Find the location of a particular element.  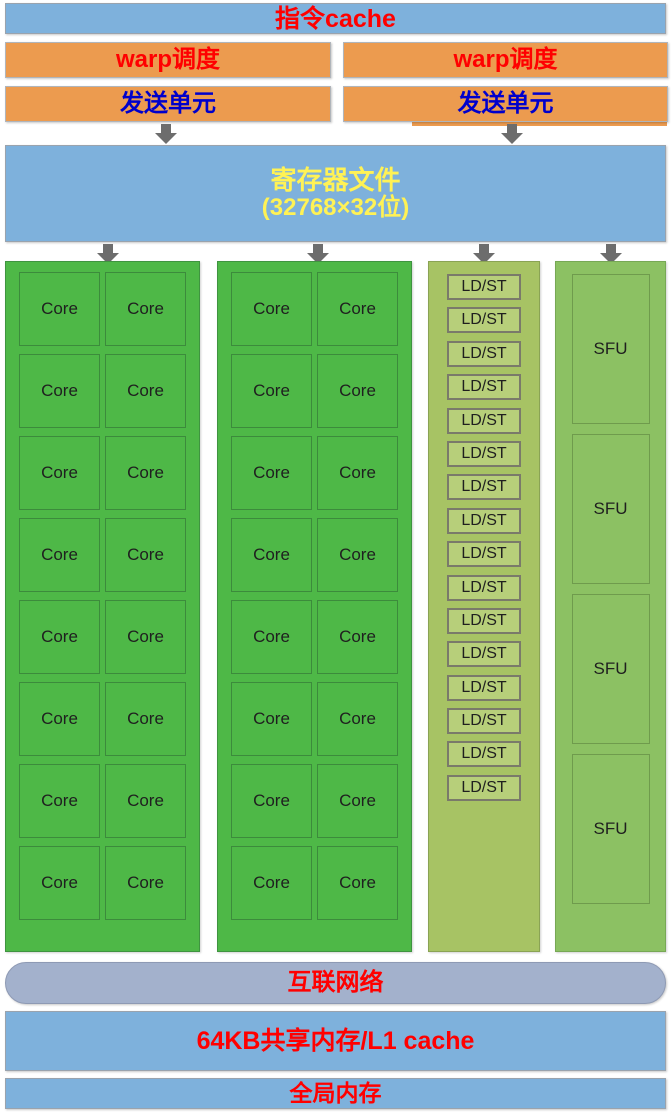

register-file-label: 寄存器文件 is located at coordinates (335, 179).